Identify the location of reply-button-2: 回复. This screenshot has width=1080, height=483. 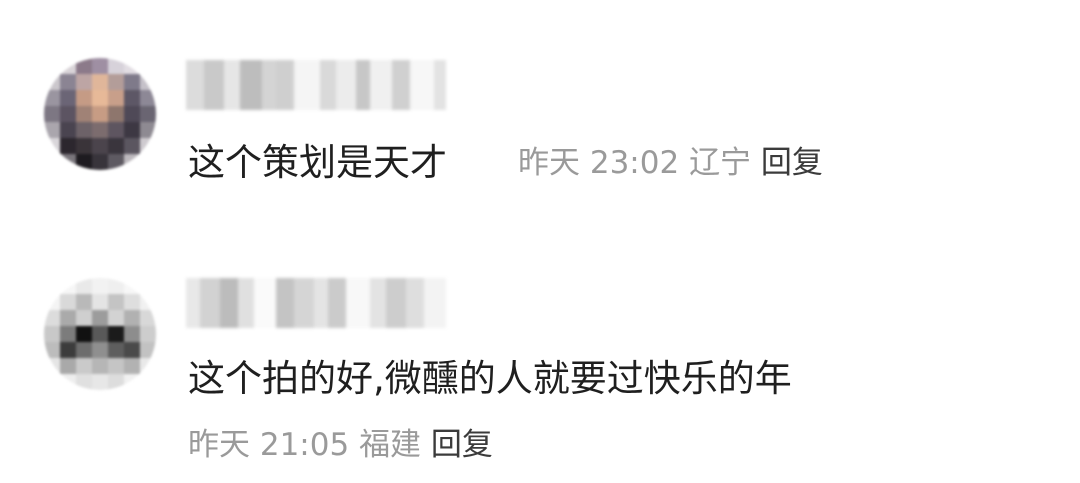
(462, 445).